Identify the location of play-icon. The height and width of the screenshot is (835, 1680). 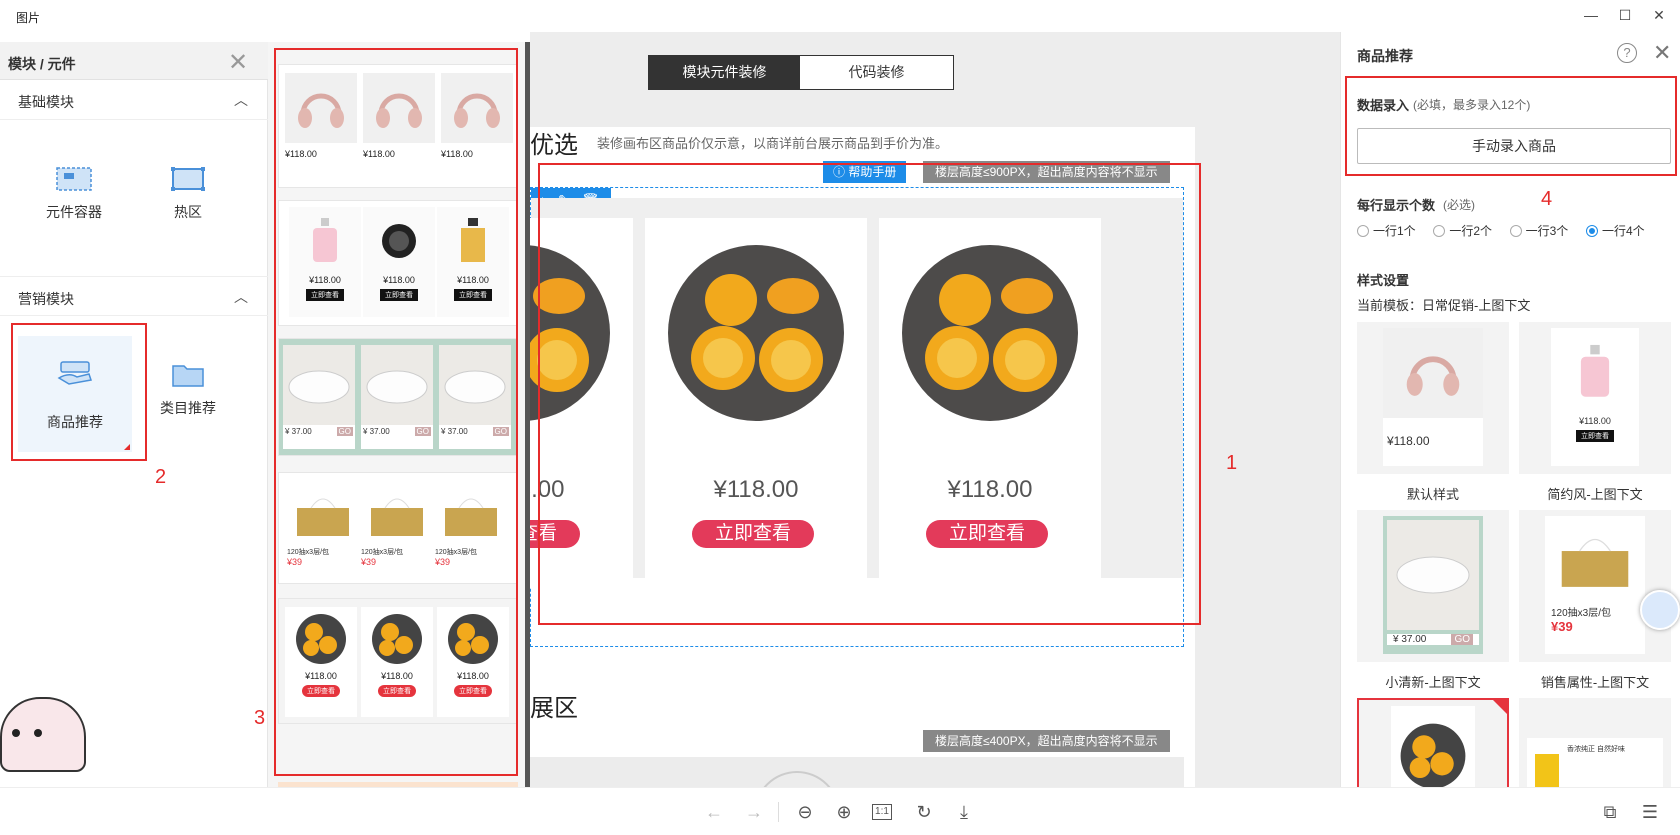
(797, 779).